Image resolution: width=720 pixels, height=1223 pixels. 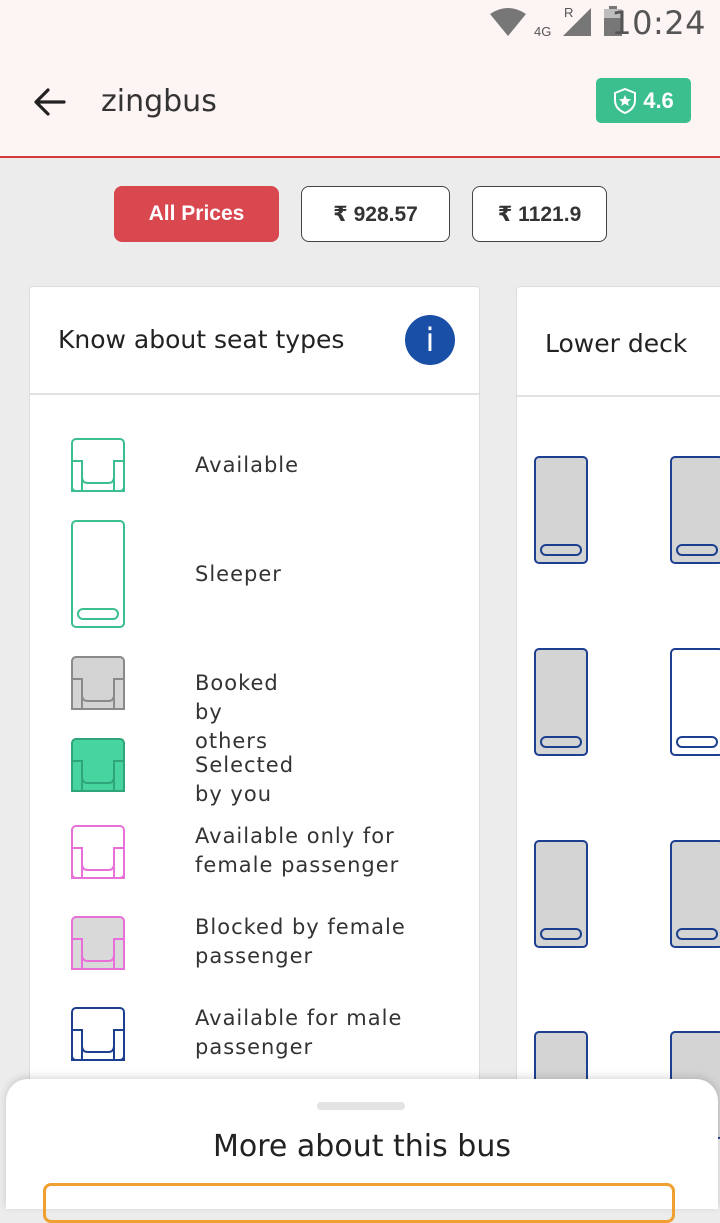 I want to click on rating-value: 4.6, so click(x=658, y=100).